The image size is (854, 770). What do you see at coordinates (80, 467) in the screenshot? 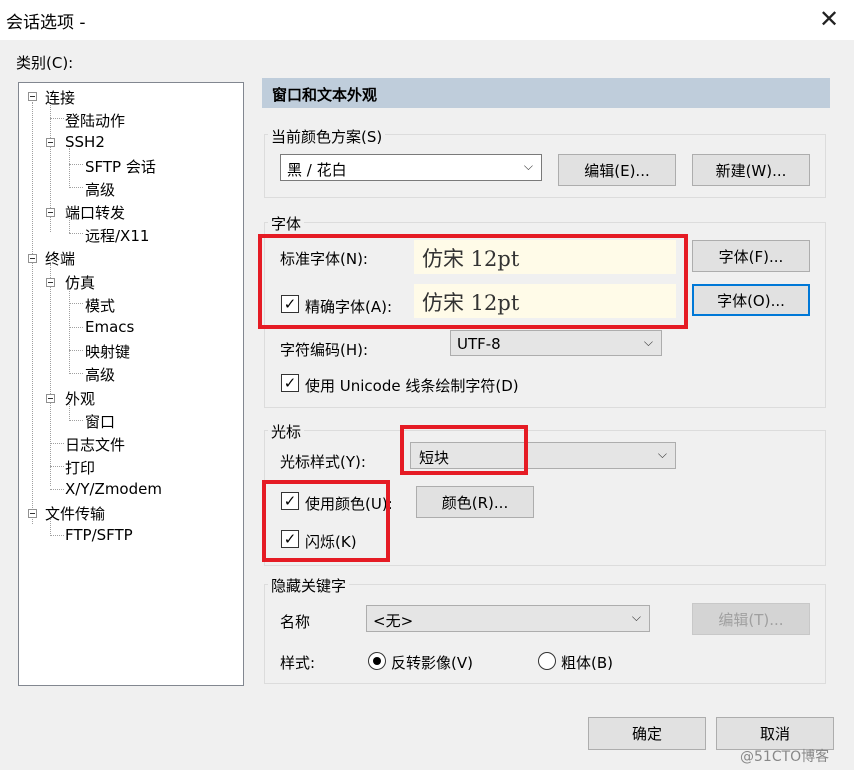
I see `tree-item-printing: 打印` at bounding box center [80, 467].